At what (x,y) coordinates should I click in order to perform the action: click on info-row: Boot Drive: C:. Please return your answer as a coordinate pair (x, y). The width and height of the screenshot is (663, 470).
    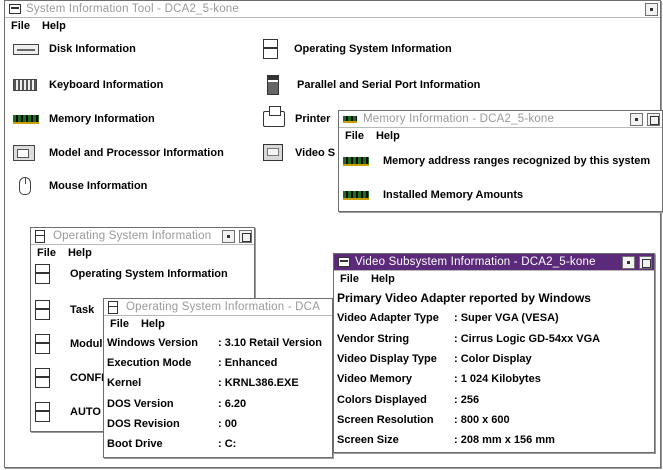
    Looking at the image, I should click on (171, 444).